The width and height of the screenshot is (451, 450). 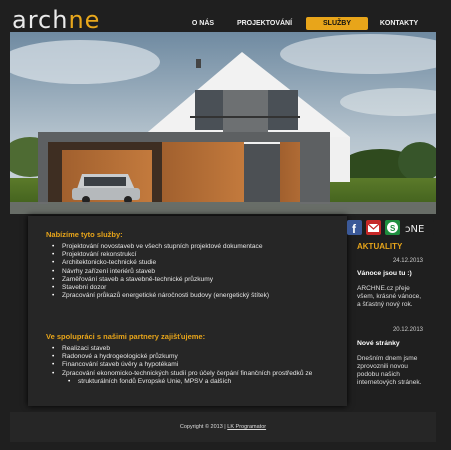 I want to click on news-text-line: internetových stránek., so click(x=389, y=382).